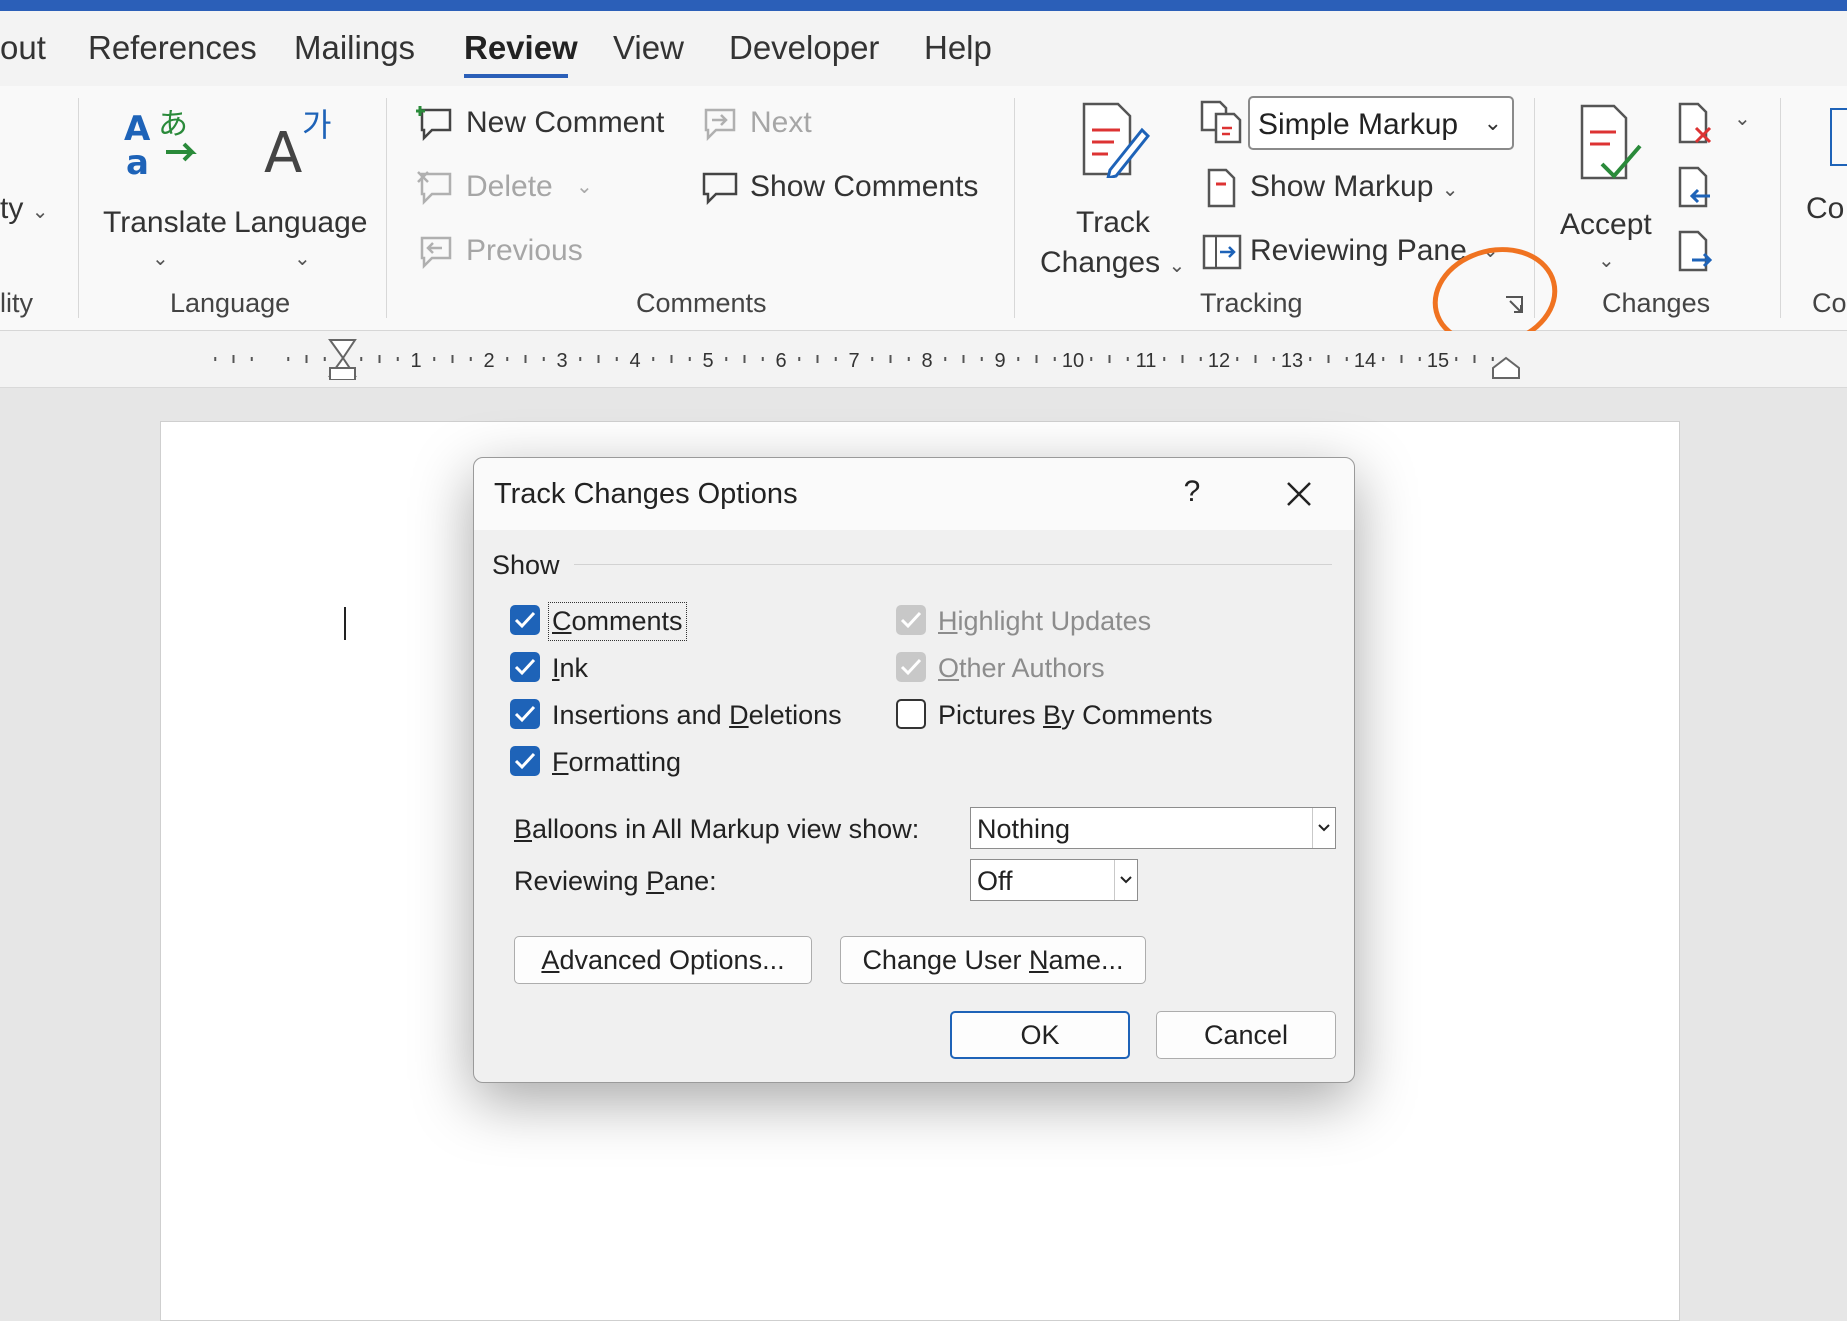 The width and height of the screenshot is (1847, 1321). What do you see at coordinates (1292, 361) in the screenshot?
I see `ruler-number: 13` at bounding box center [1292, 361].